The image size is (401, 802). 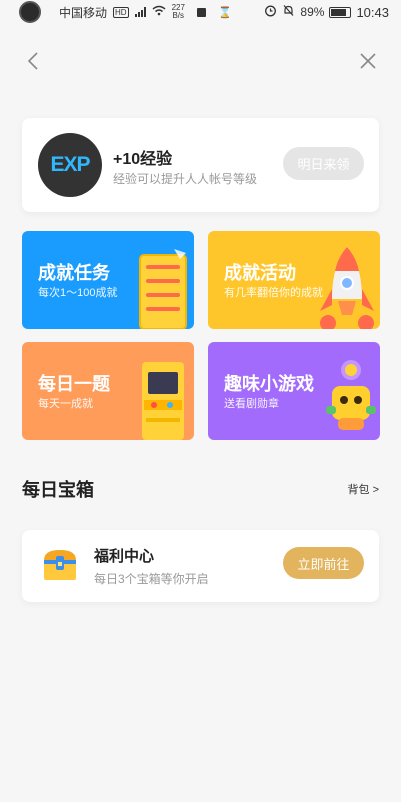 I want to click on battery-percent: 89%, so click(x=312, y=12).